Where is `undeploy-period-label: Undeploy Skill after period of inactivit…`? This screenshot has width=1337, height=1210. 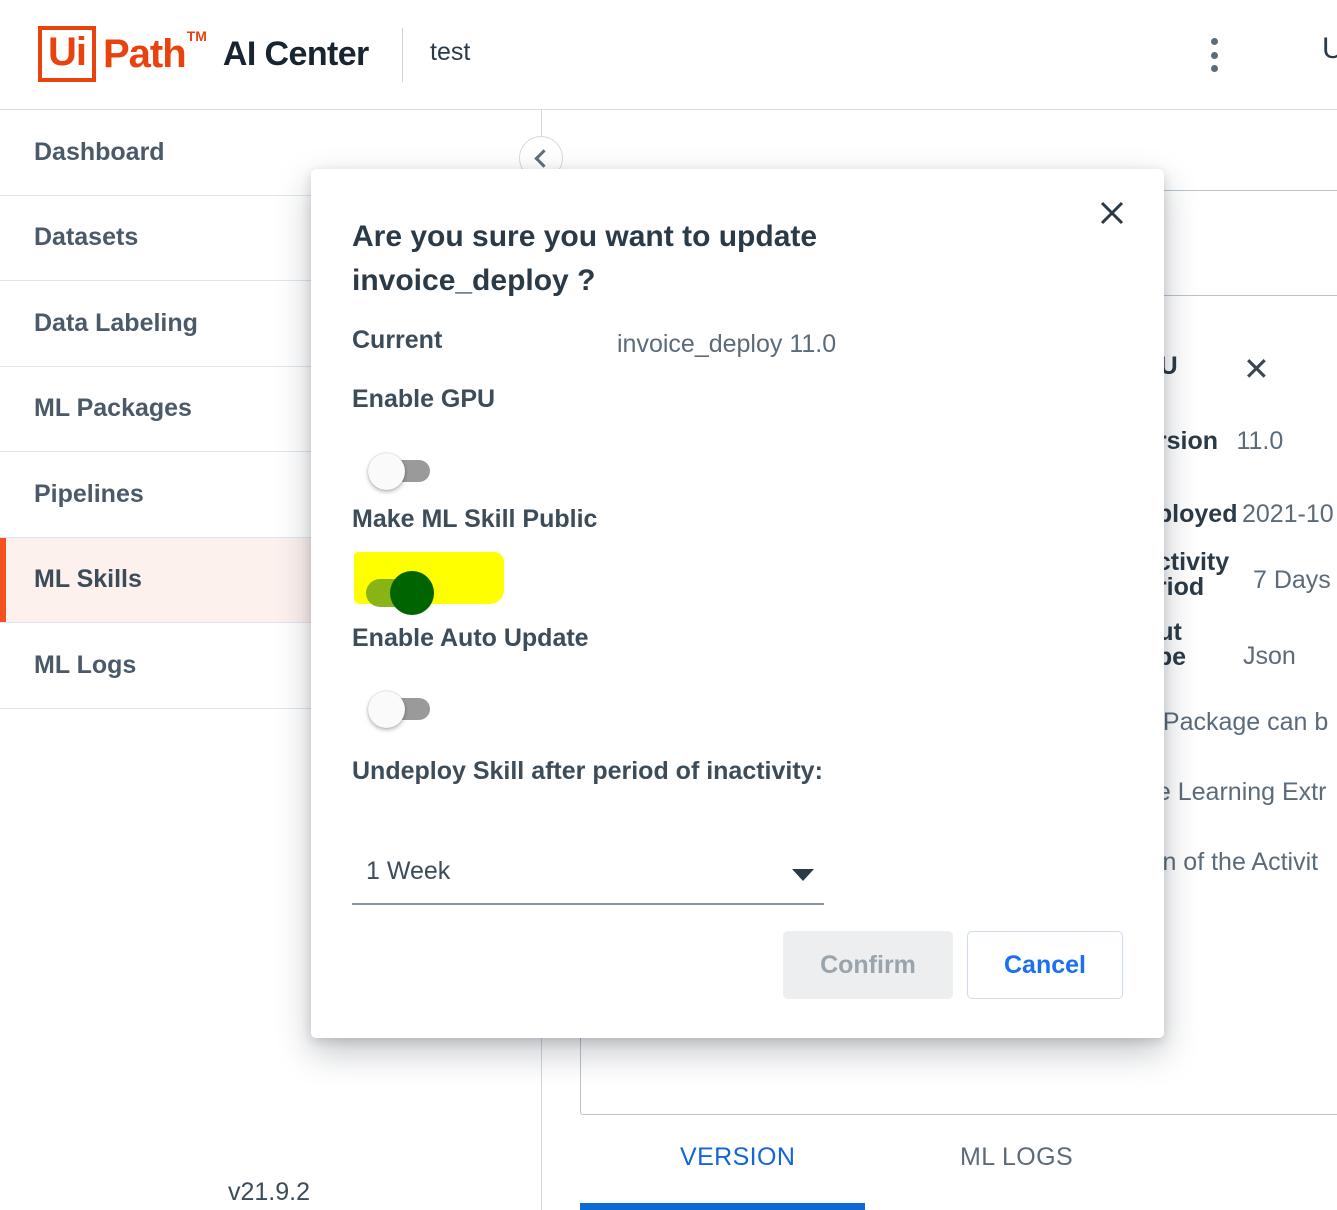 undeploy-period-label: Undeploy Skill after period of inactivit… is located at coordinates (587, 771).